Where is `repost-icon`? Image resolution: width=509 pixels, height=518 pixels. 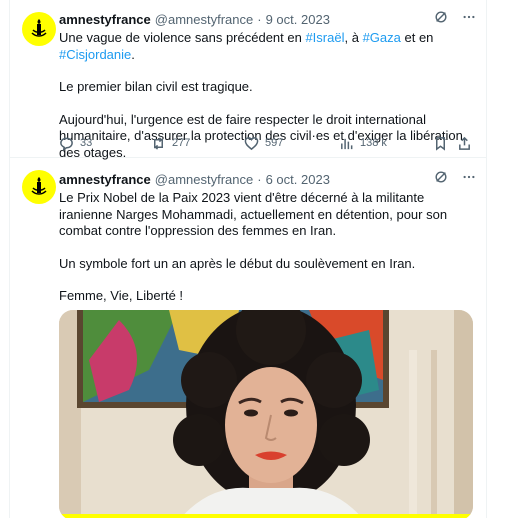
repost-icon is located at coordinates (158, 143).